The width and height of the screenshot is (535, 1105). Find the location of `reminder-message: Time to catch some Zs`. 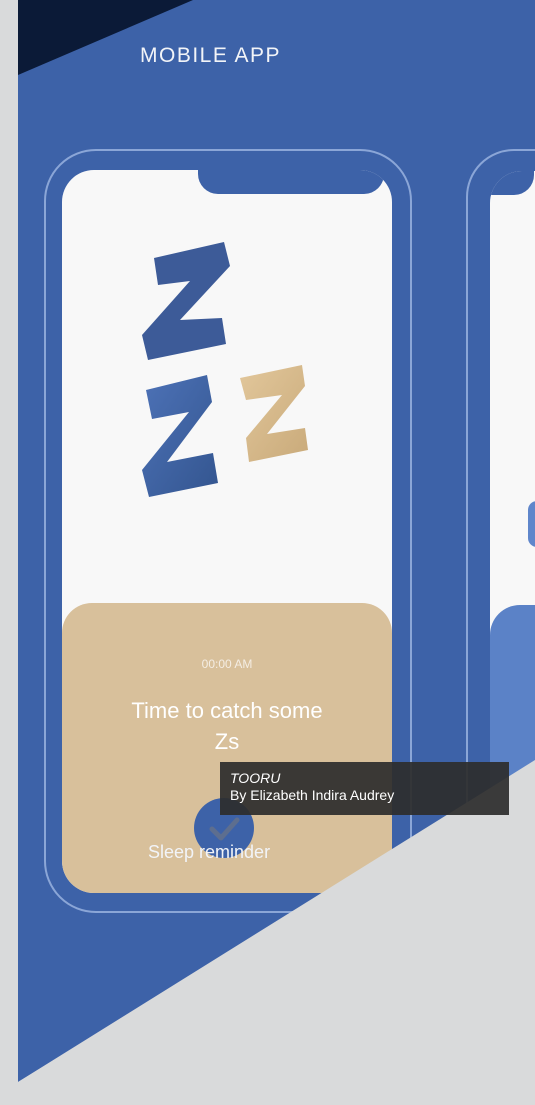

reminder-message: Time to catch some Zs is located at coordinates (227, 726).